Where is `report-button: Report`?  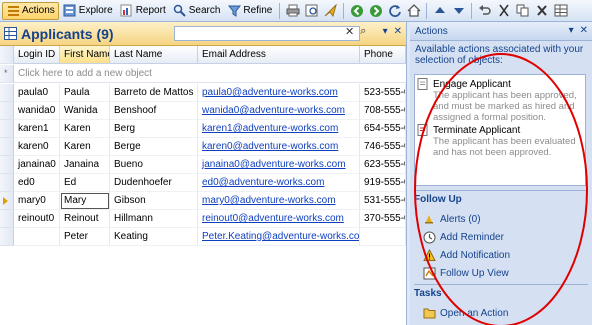
report-button: Report is located at coordinates (143, 11).